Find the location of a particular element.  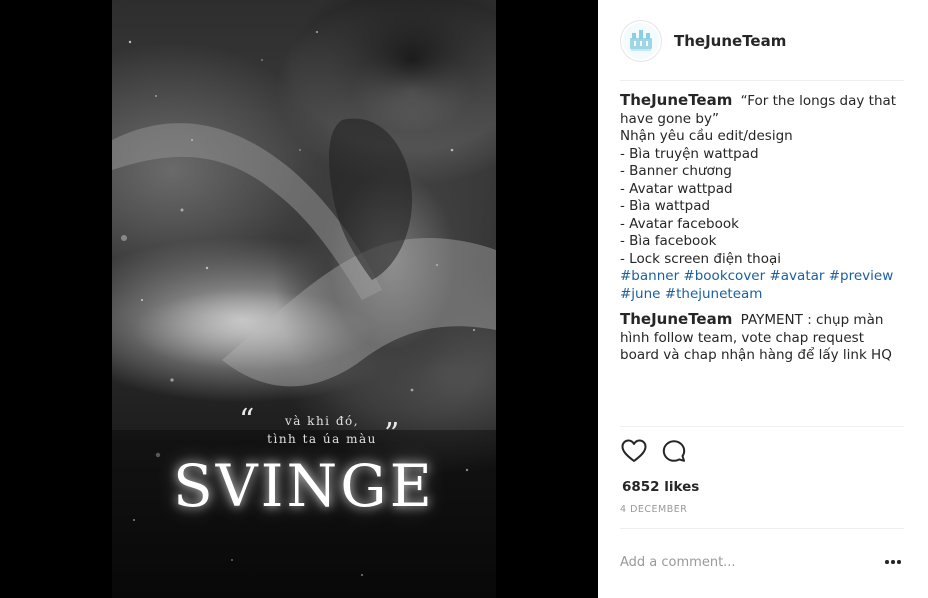

avatar is located at coordinates (641, 41).